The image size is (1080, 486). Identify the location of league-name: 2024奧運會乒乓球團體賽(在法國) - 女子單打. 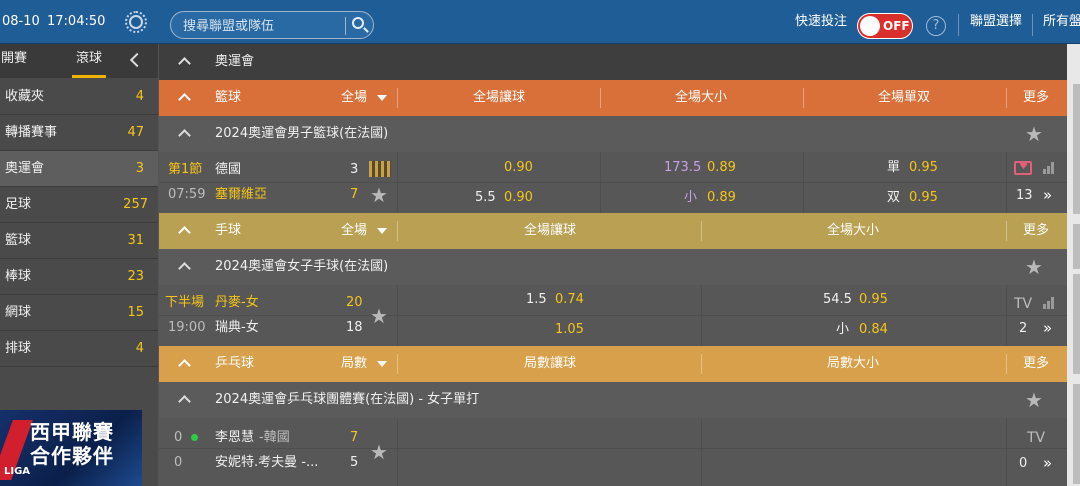
(347, 399).